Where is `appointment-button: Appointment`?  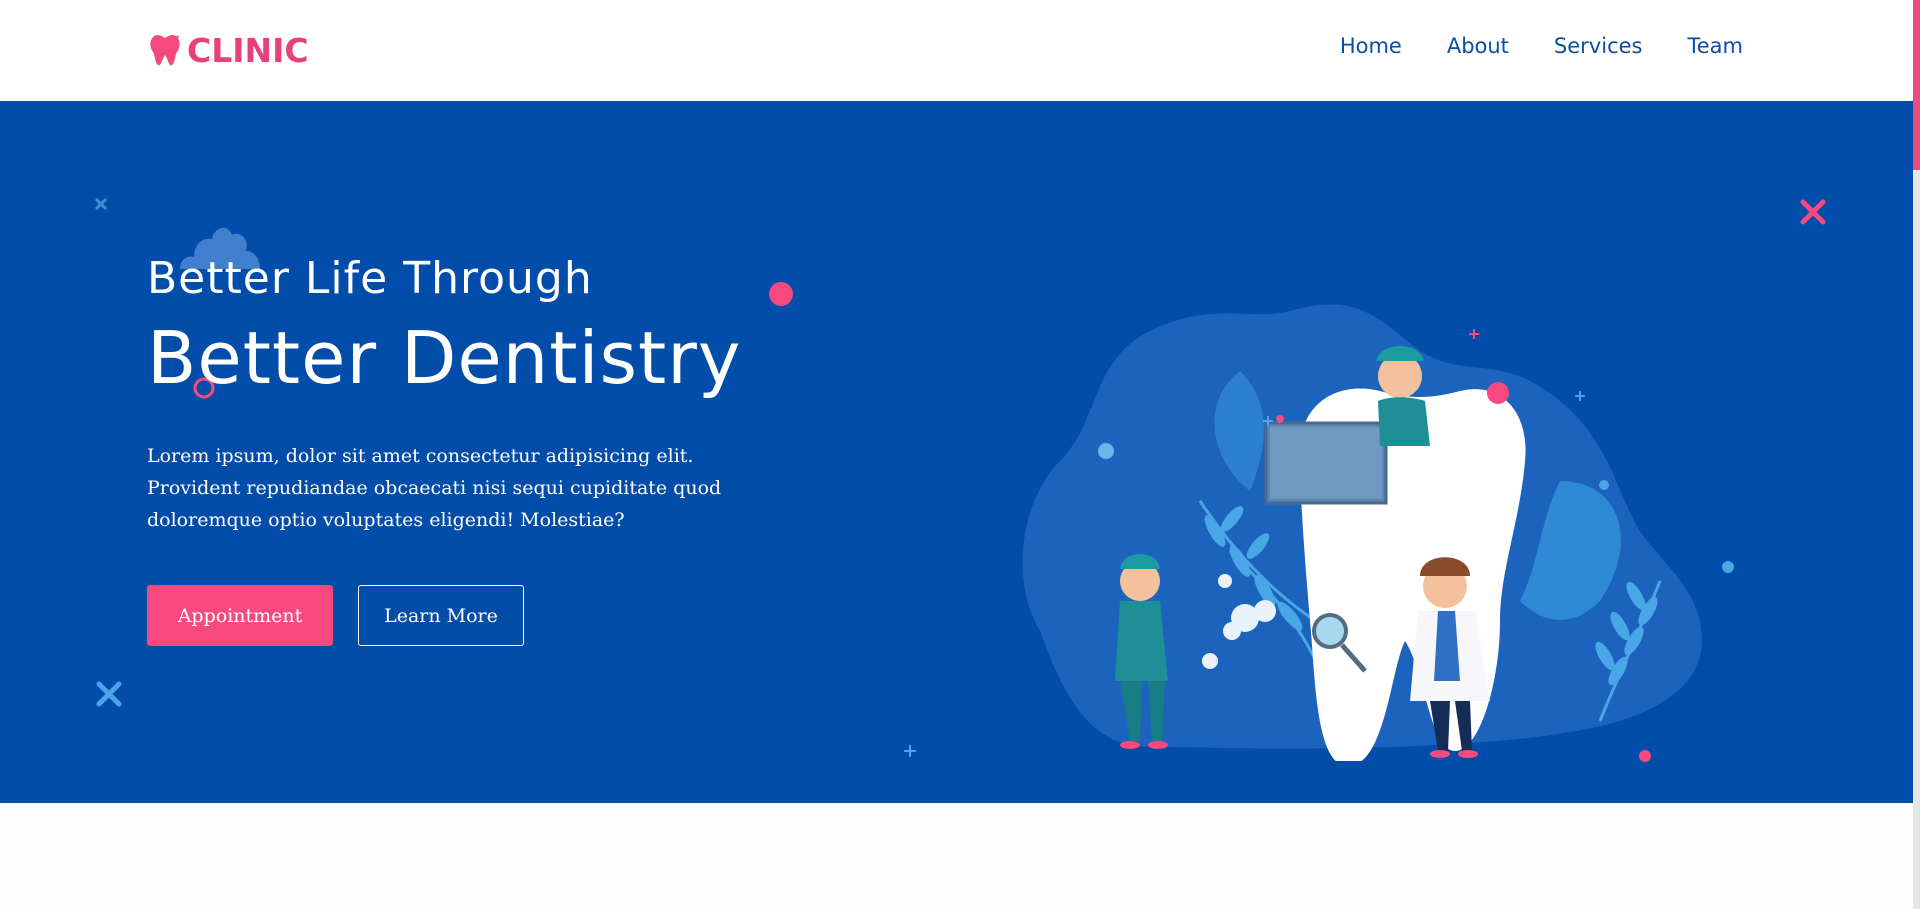 appointment-button: Appointment is located at coordinates (240, 615).